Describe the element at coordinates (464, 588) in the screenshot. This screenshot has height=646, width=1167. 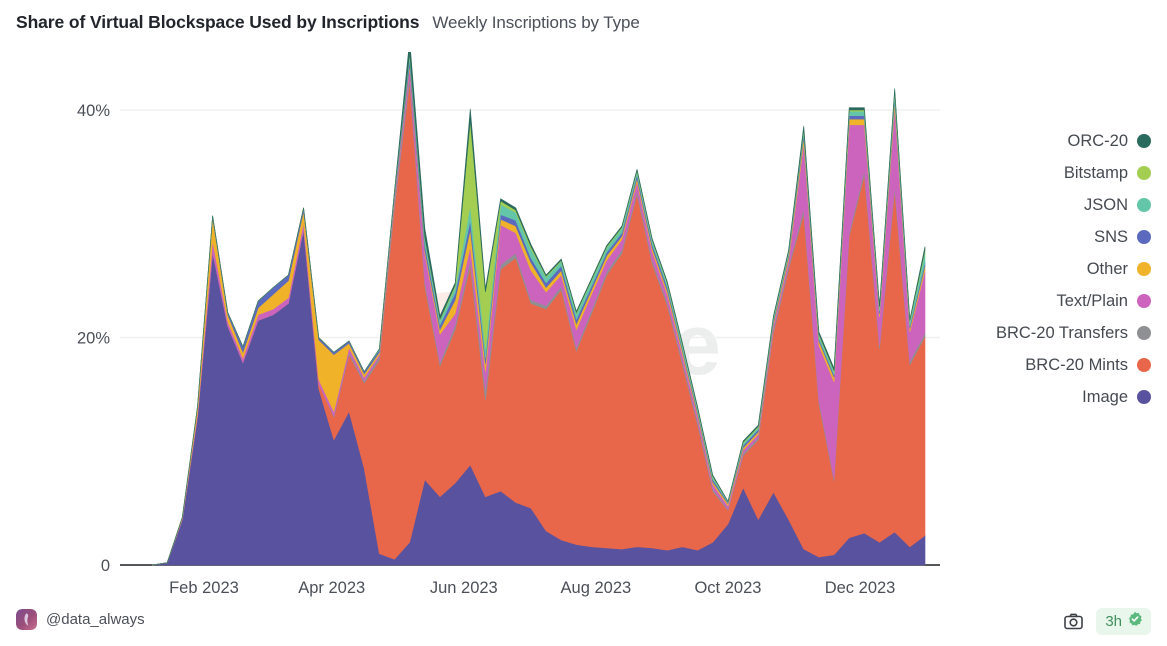
I see `x-axis-tick-label: Jun 2023` at that location.